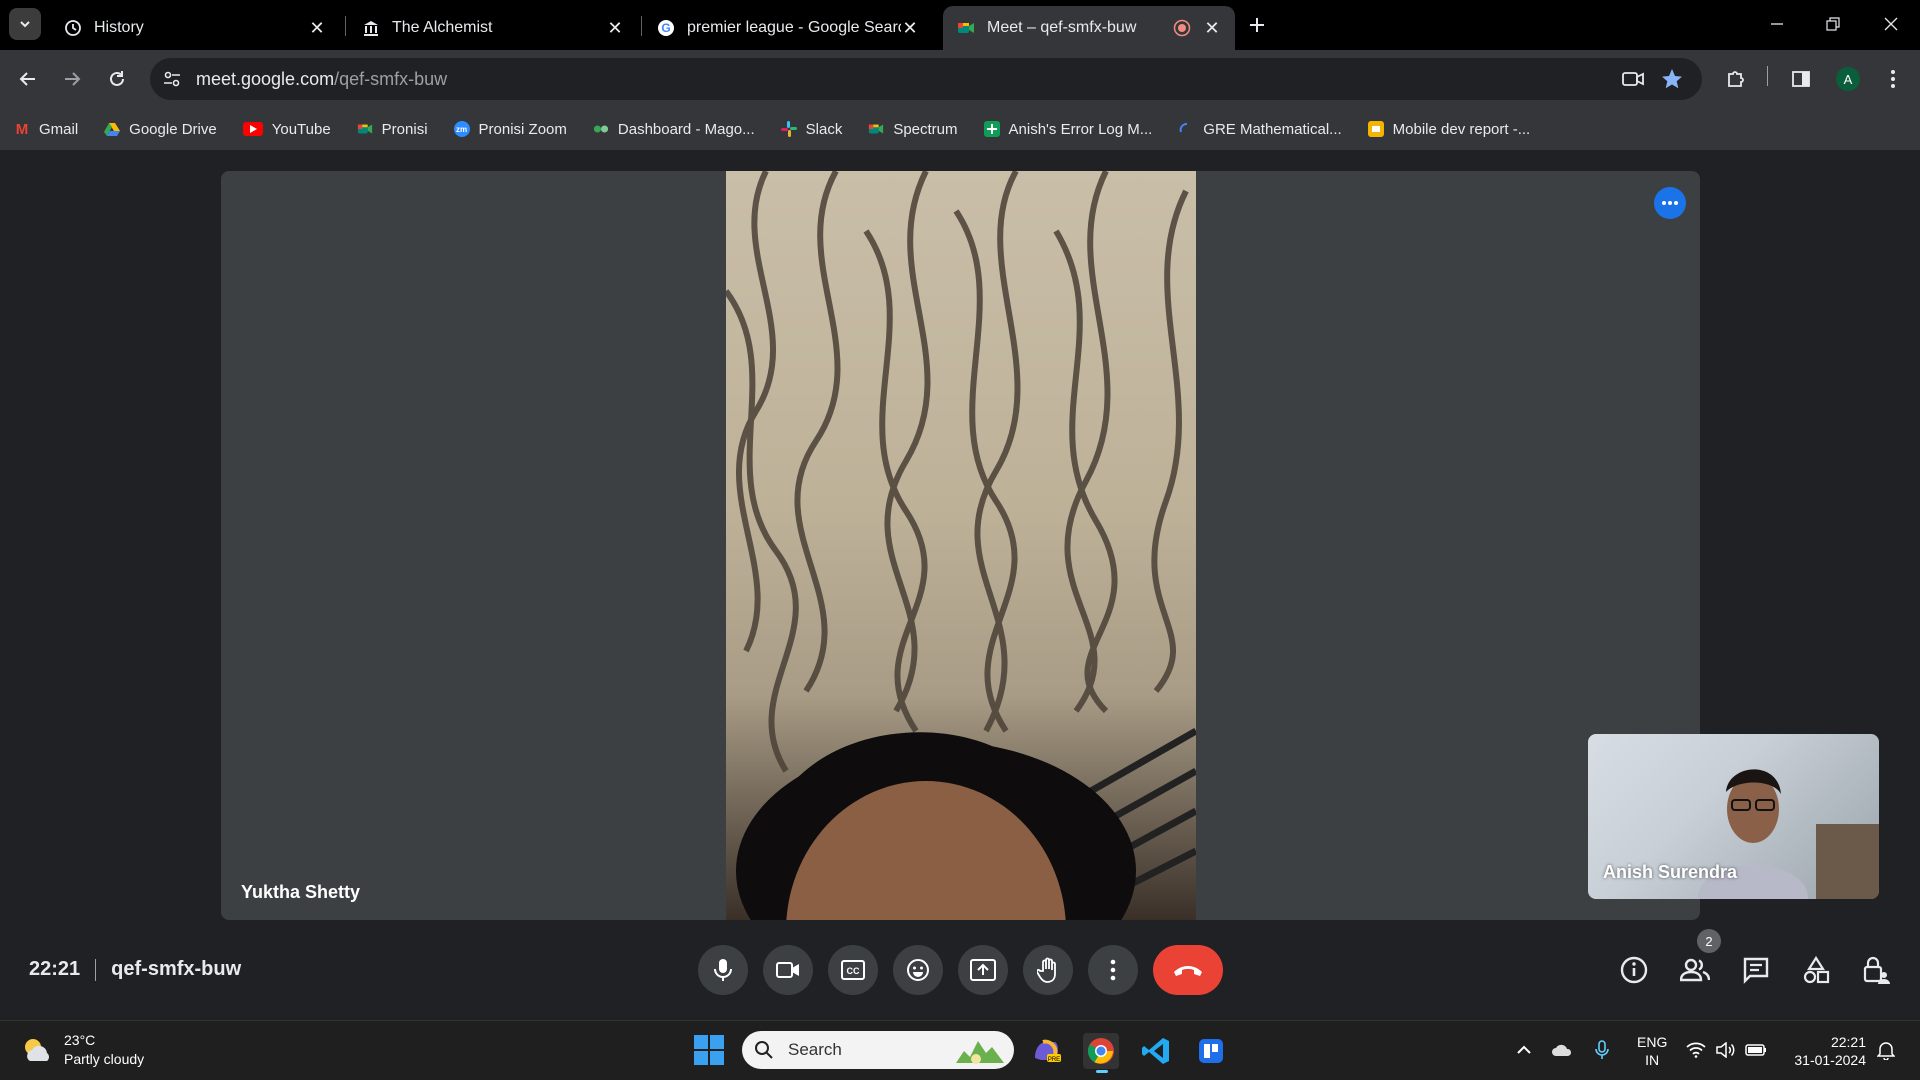 The width and height of the screenshot is (1920, 1080). What do you see at coordinates (1736, 79) in the screenshot?
I see `extensions-button` at bounding box center [1736, 79].